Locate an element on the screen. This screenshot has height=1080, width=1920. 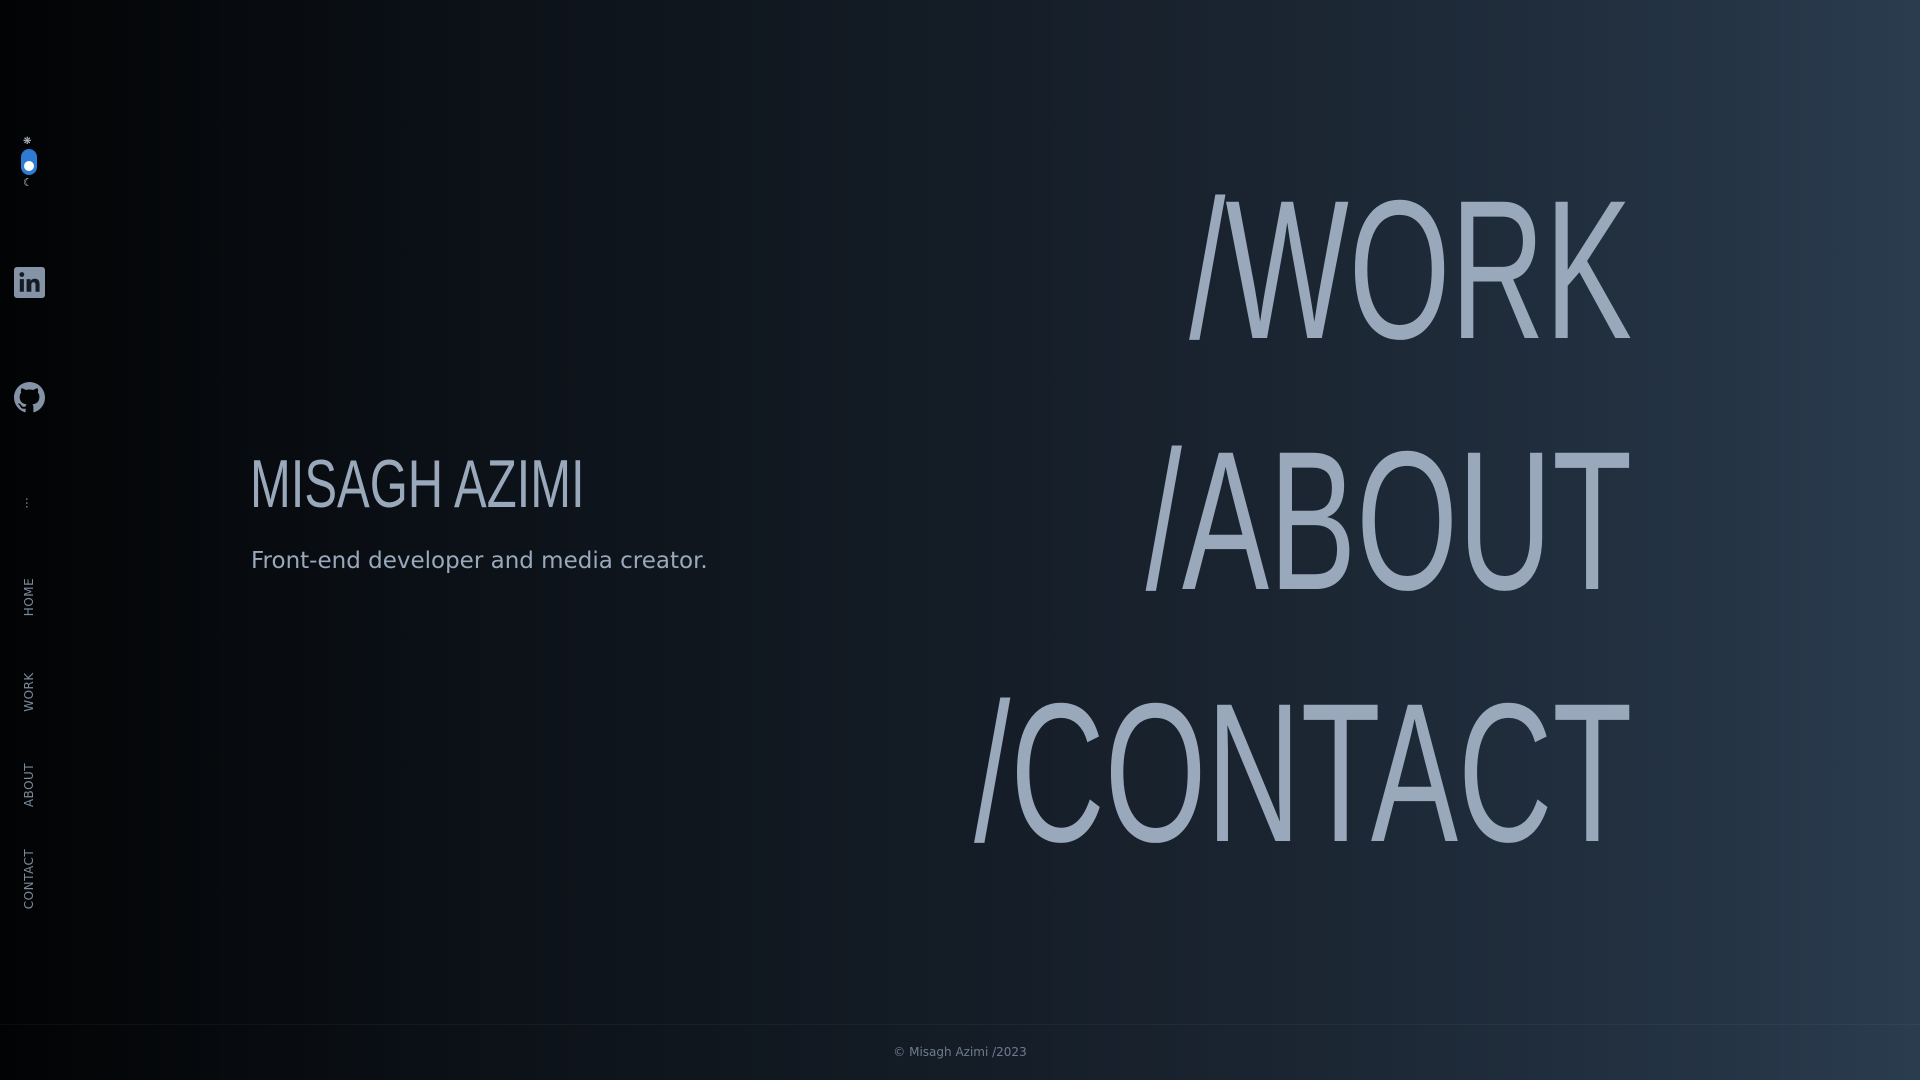
theme-toggle: ❋ ☾ is located at coordinates (29, 163).